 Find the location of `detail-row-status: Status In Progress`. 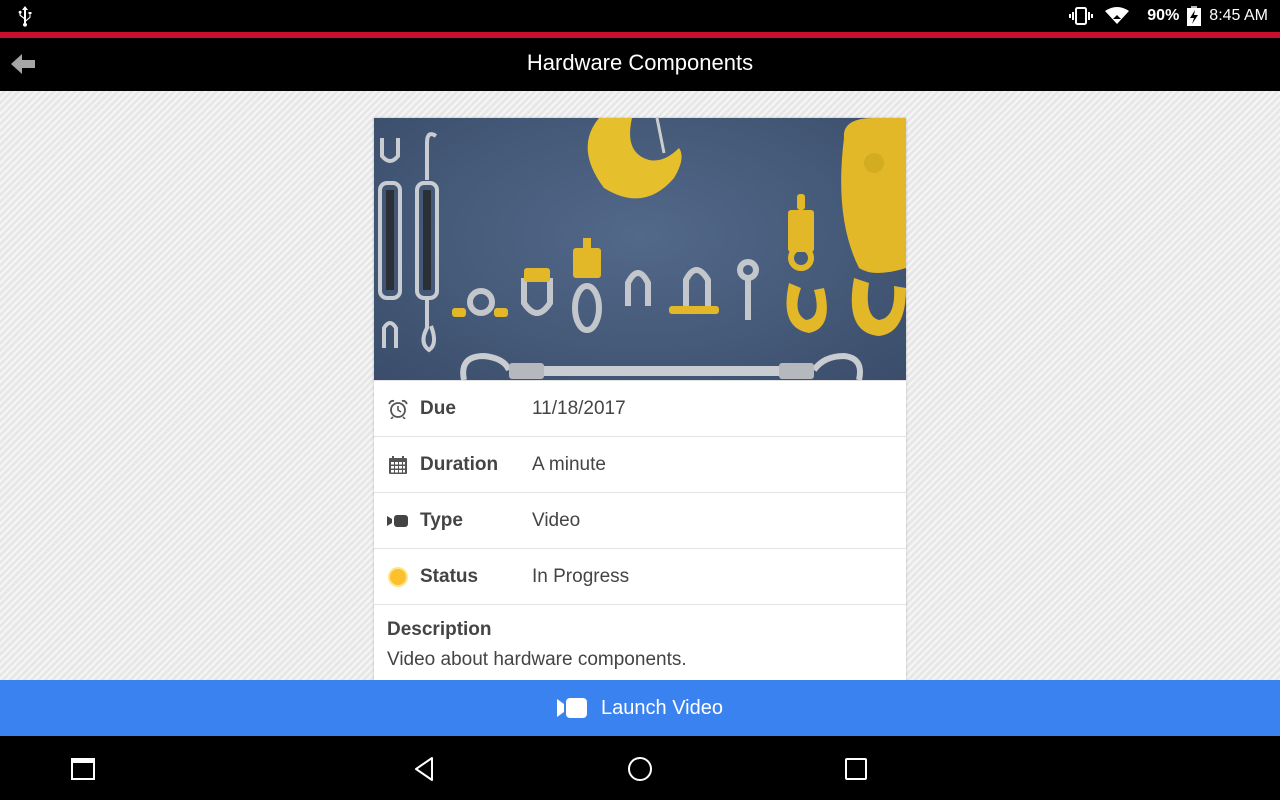

detail-row-status: Status In Progress is located at coordinates (640, 576).